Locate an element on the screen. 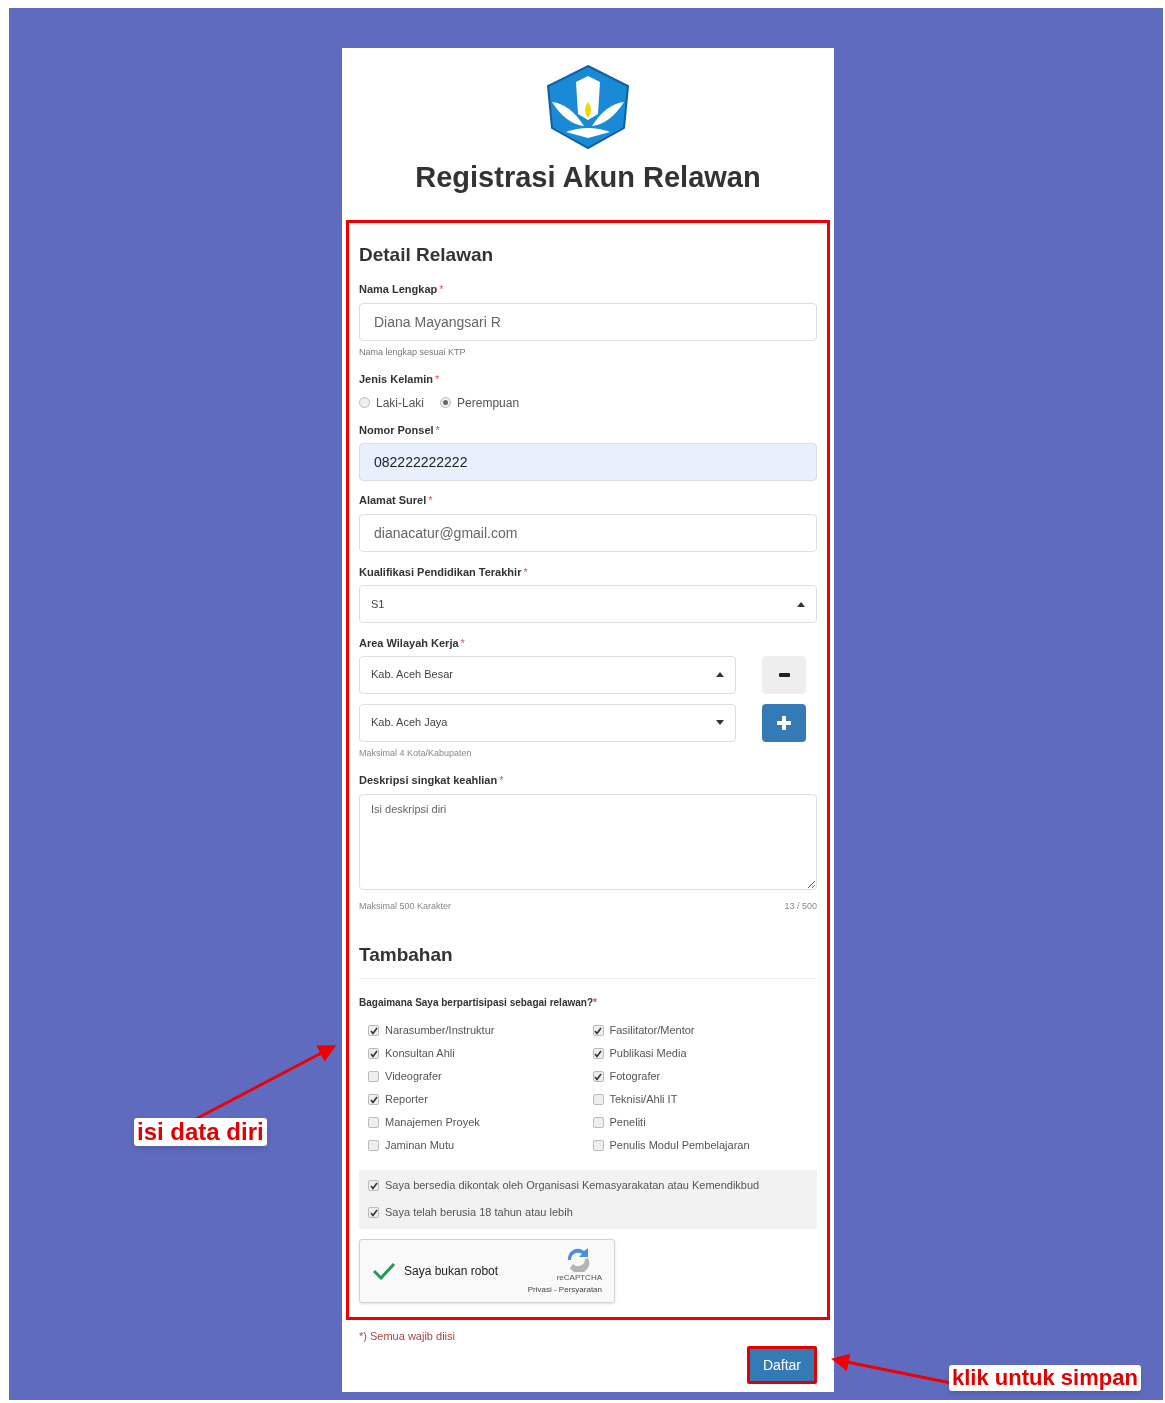 Image resolution: width=1165 pixels, height=1403 pixels. plus-icon is located at coordinates (784, 722).